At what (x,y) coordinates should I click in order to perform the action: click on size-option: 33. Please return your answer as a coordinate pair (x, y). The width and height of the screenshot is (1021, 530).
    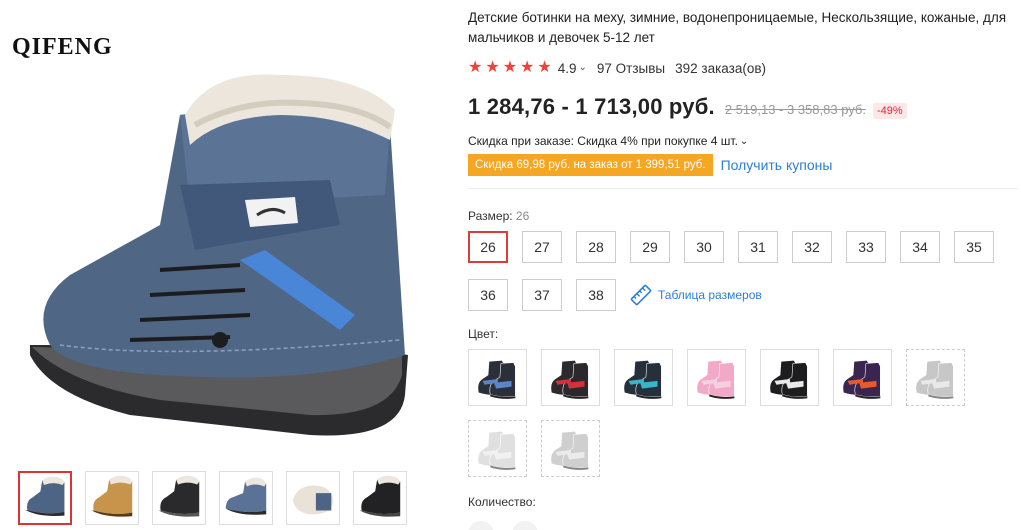
    Looking at the image, I should click on (866, 247).